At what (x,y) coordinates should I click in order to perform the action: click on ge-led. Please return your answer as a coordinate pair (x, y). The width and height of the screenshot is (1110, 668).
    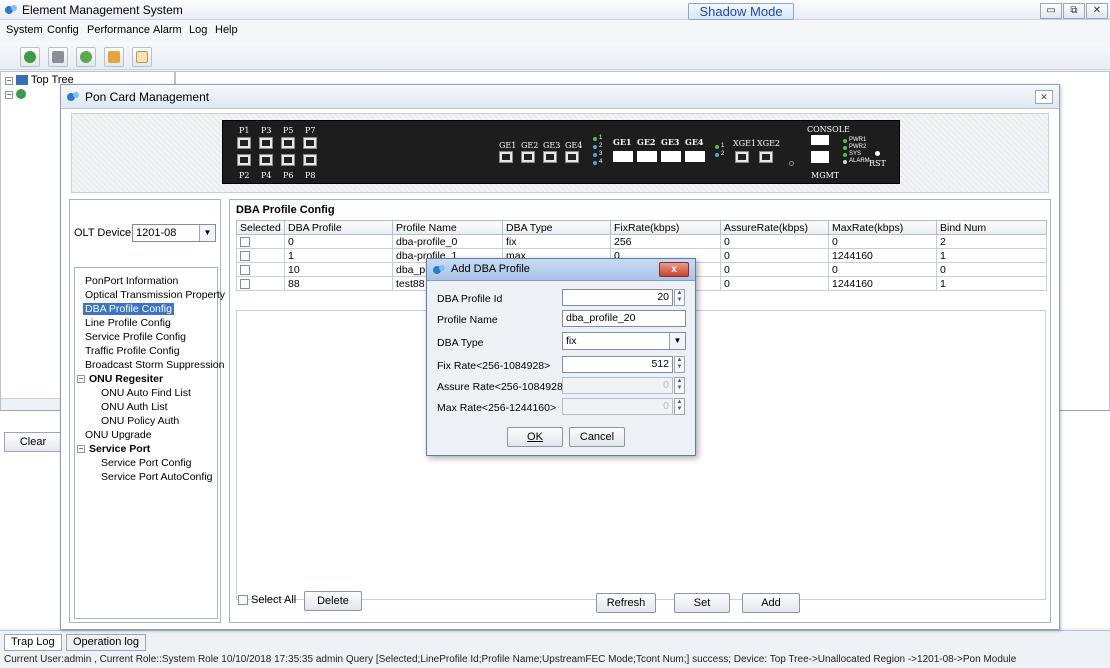
    Looking at the image, I should click on (595, 155).